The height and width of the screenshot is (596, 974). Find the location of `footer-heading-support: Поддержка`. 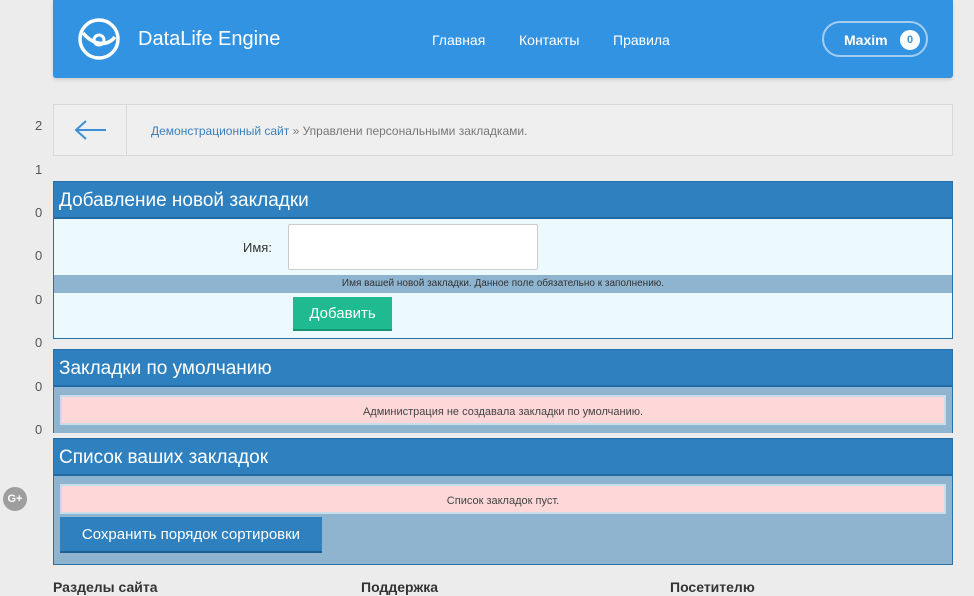

footer-heading-support: Поддержка is located at coordinates (400, 587).